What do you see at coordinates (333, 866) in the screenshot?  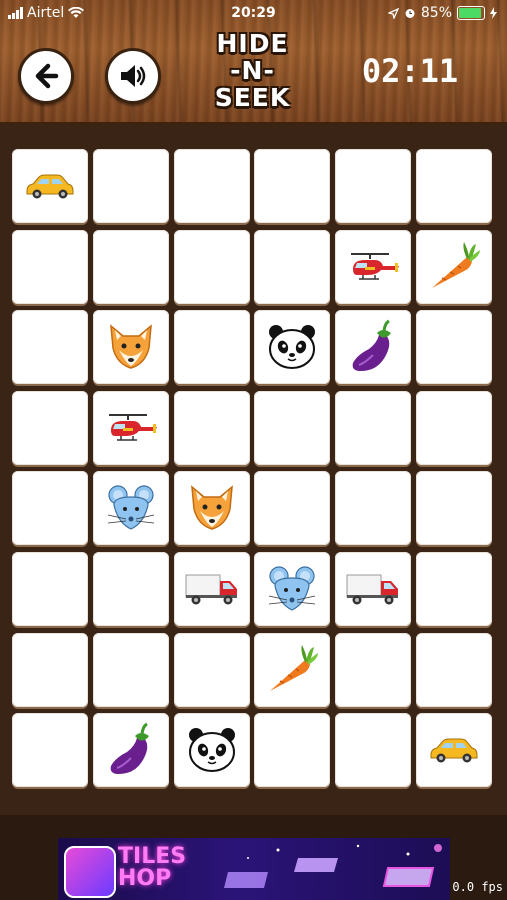 I see `ad-artwork` at bounding box center [333, 866].